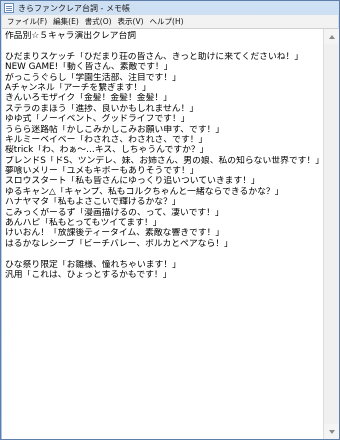 The width and height of the screenshot is (340, 440). What do you see at coordinates (102, 171) in the screenshot?
I see `text-line: 夢喰いメリー「ユメもキボーもありそうです！」` at bounding box center [102, 171].